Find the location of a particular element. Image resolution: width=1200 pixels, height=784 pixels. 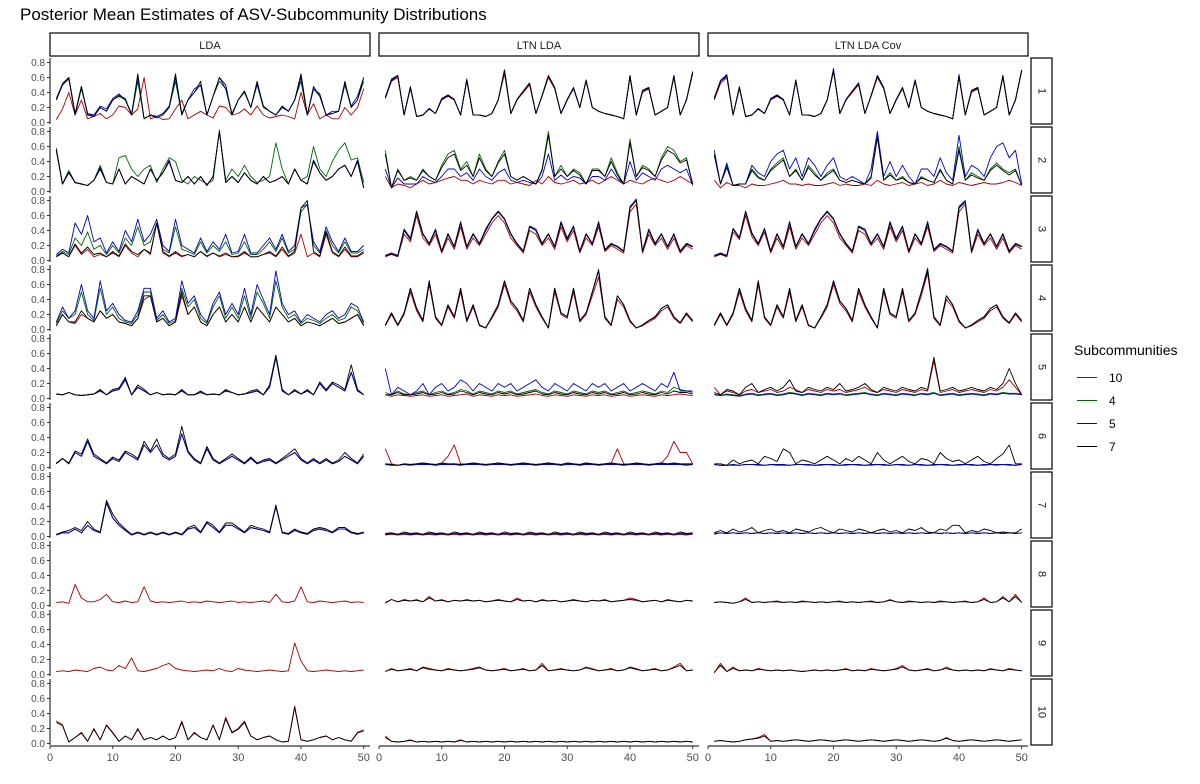

legend-item: 10 is located at coordinates (1126, 377).